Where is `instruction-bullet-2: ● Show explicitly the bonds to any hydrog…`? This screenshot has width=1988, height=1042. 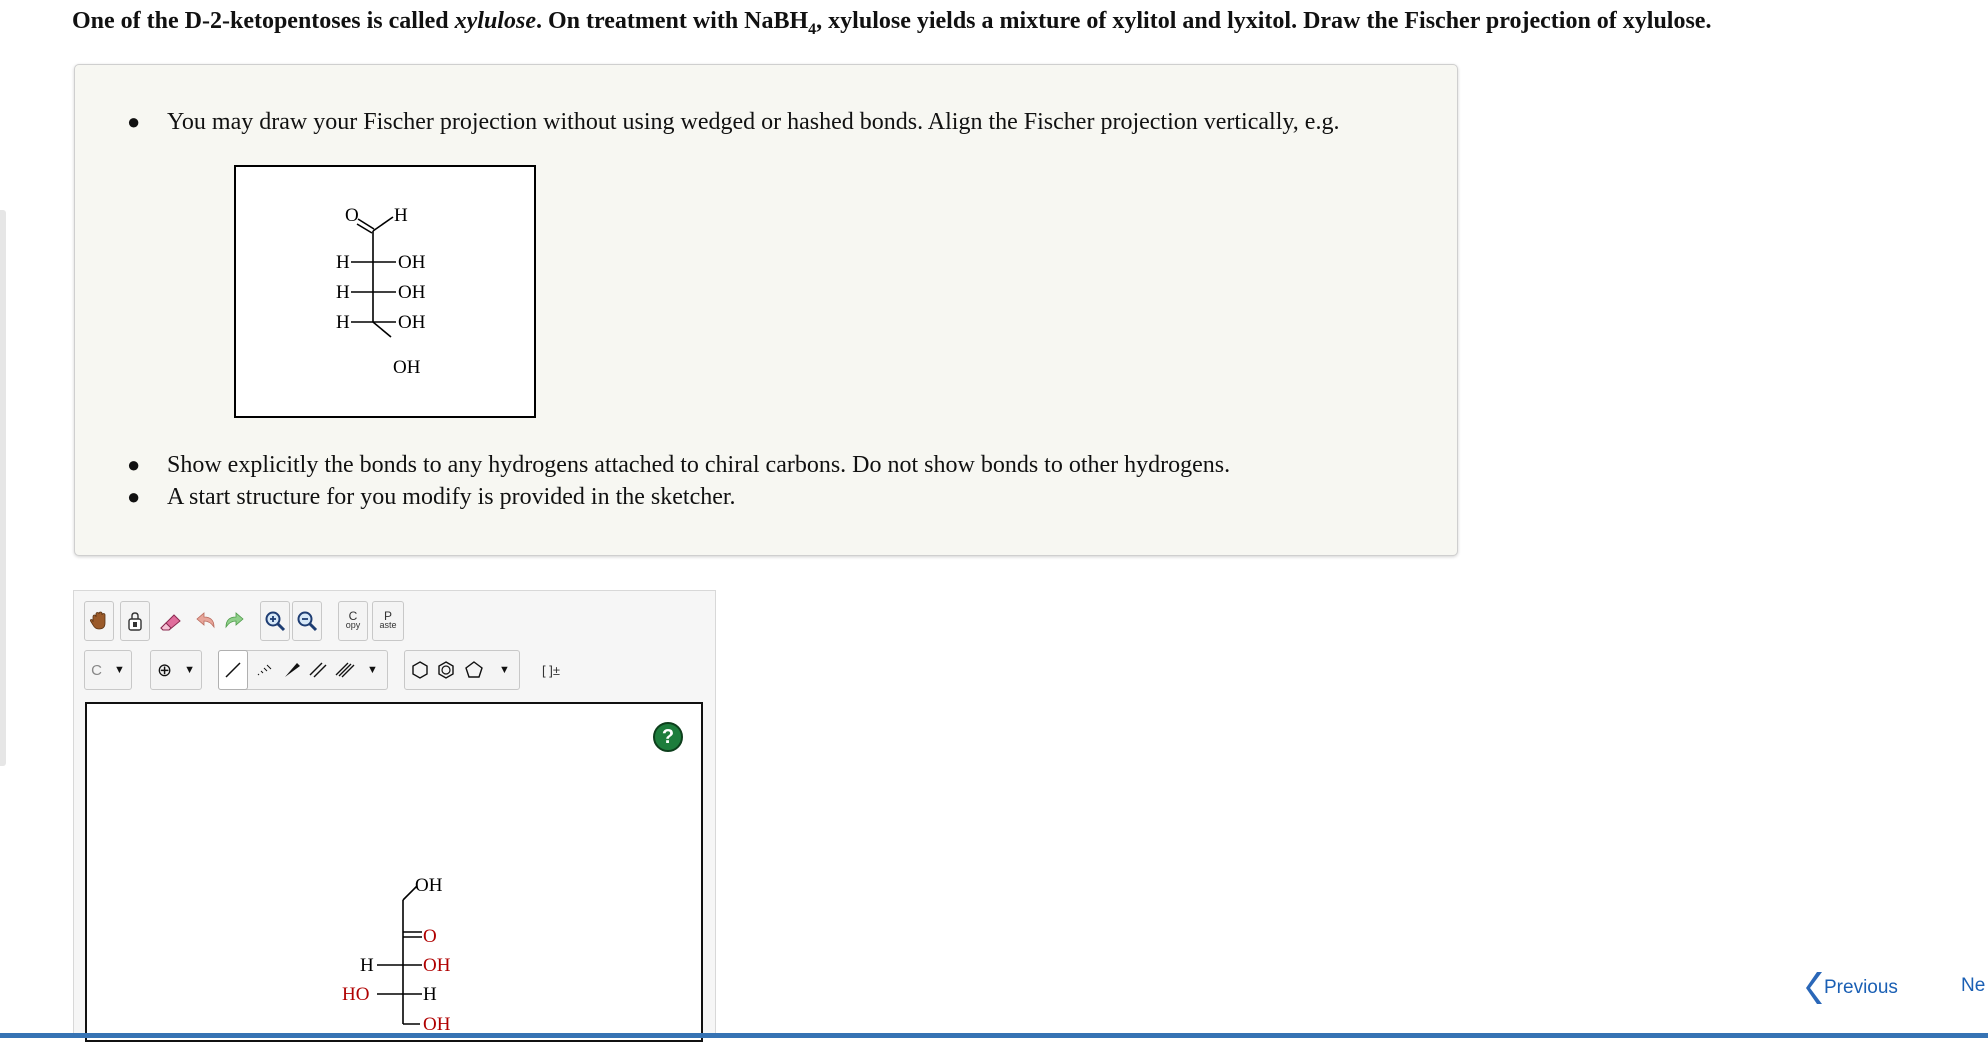
instruction-bullet-2: ● Show explicitly the bonds to any hydrog… is located at coordinates (678, 465).